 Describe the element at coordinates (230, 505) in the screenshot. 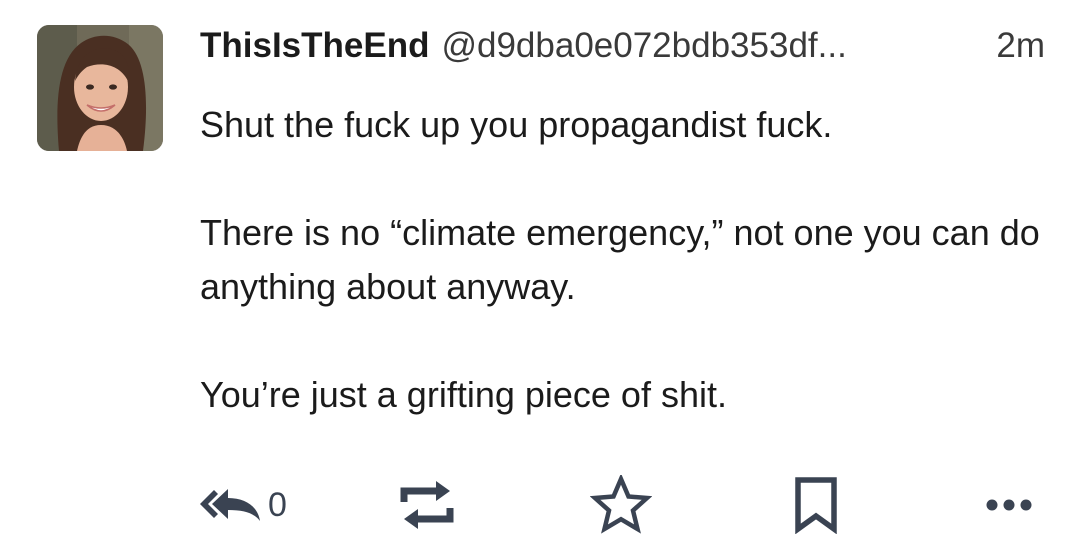

I see `reply-all-icon` at that location.